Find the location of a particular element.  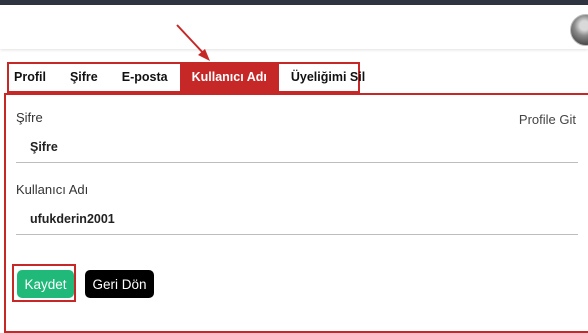

top-navbar is located at coordinates (294, 27).